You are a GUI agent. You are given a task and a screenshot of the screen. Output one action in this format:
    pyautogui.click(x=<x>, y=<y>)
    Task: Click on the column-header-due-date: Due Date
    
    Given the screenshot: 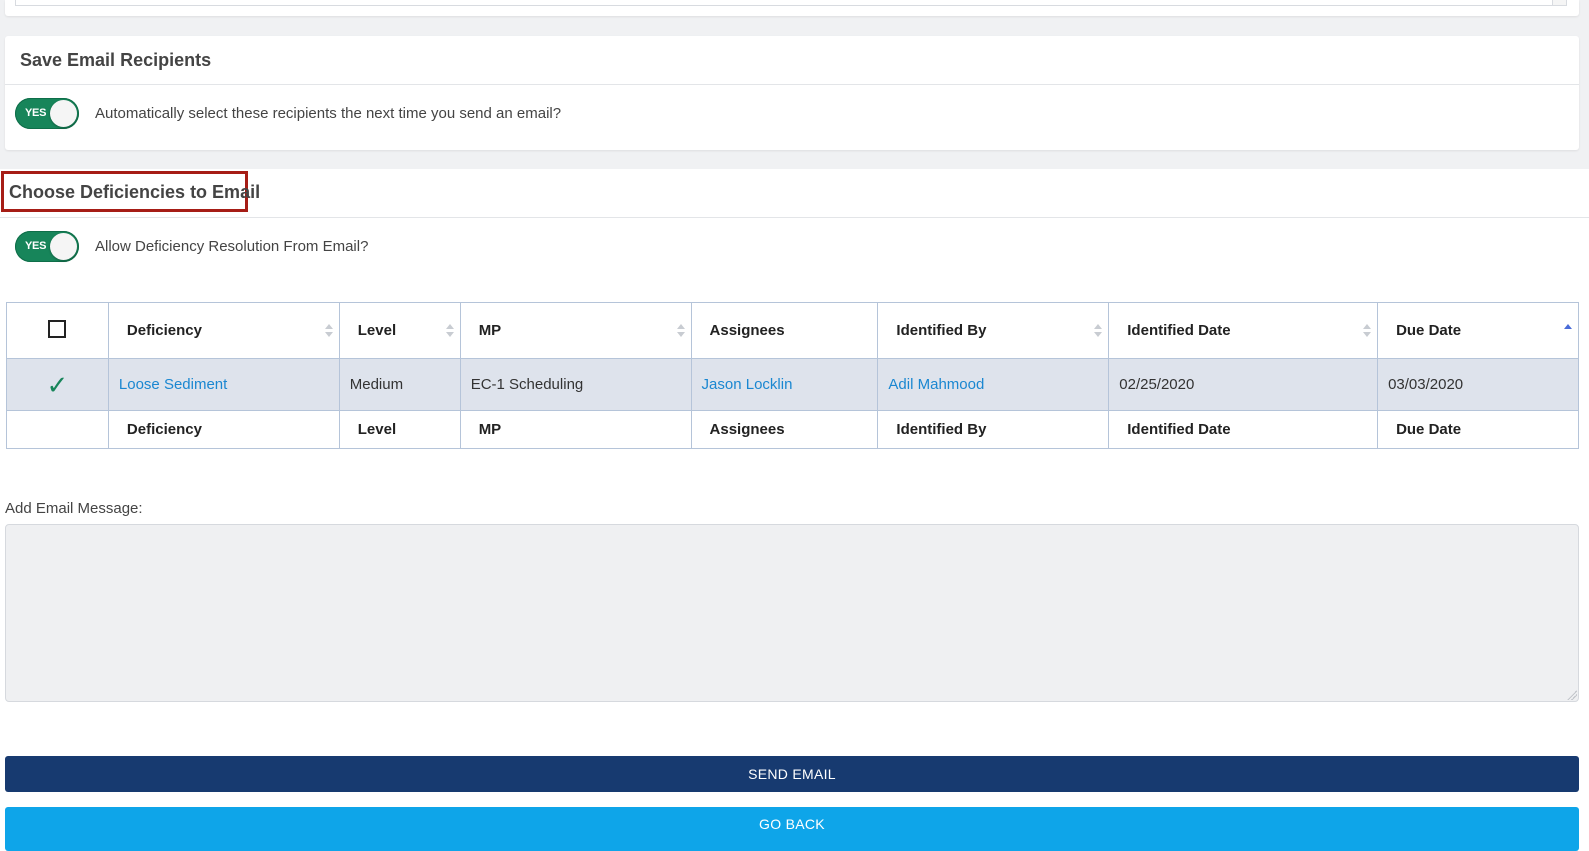 What is the action you would take?
    pyautogui.click(x=1478, y=330)
    